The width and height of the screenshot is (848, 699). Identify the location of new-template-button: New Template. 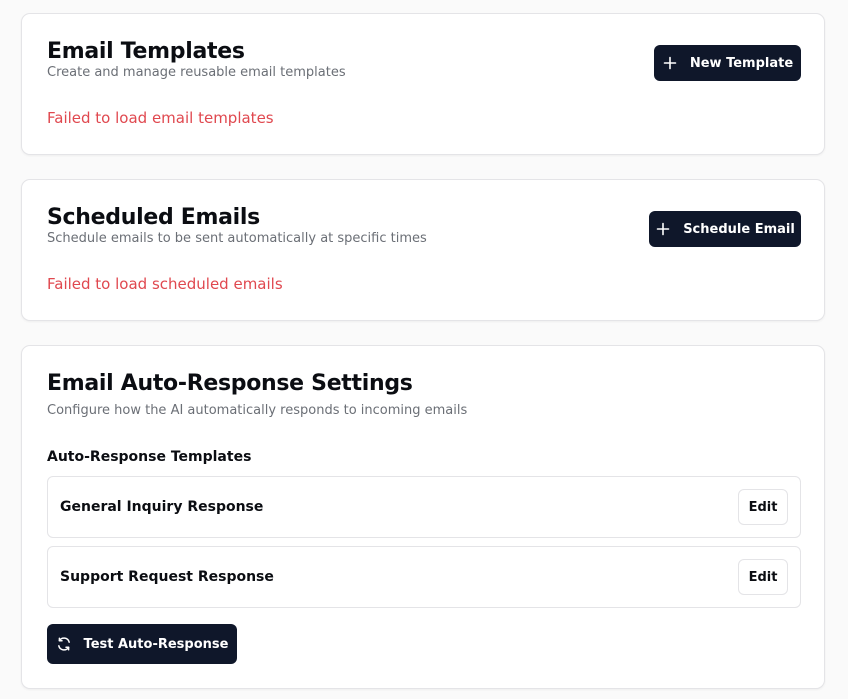
(727, 63).